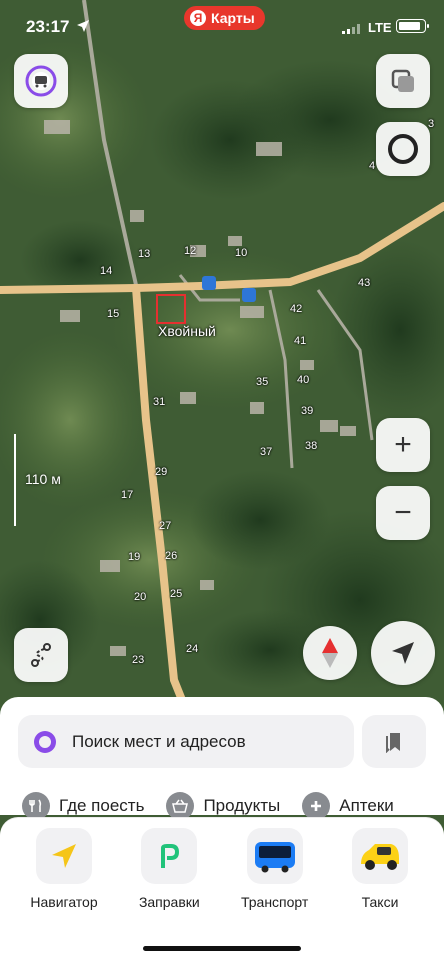  I want to click on services-bar: Навигатор Заправки Транспорт Такси, so click(222, 889).